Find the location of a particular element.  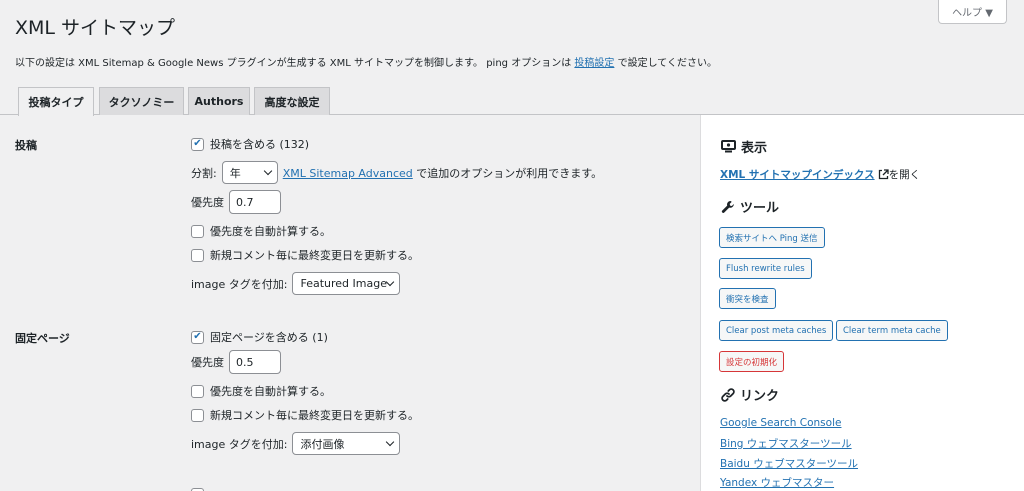

post-settings-link: 投稿設定 is located at coordinates (594, 63).